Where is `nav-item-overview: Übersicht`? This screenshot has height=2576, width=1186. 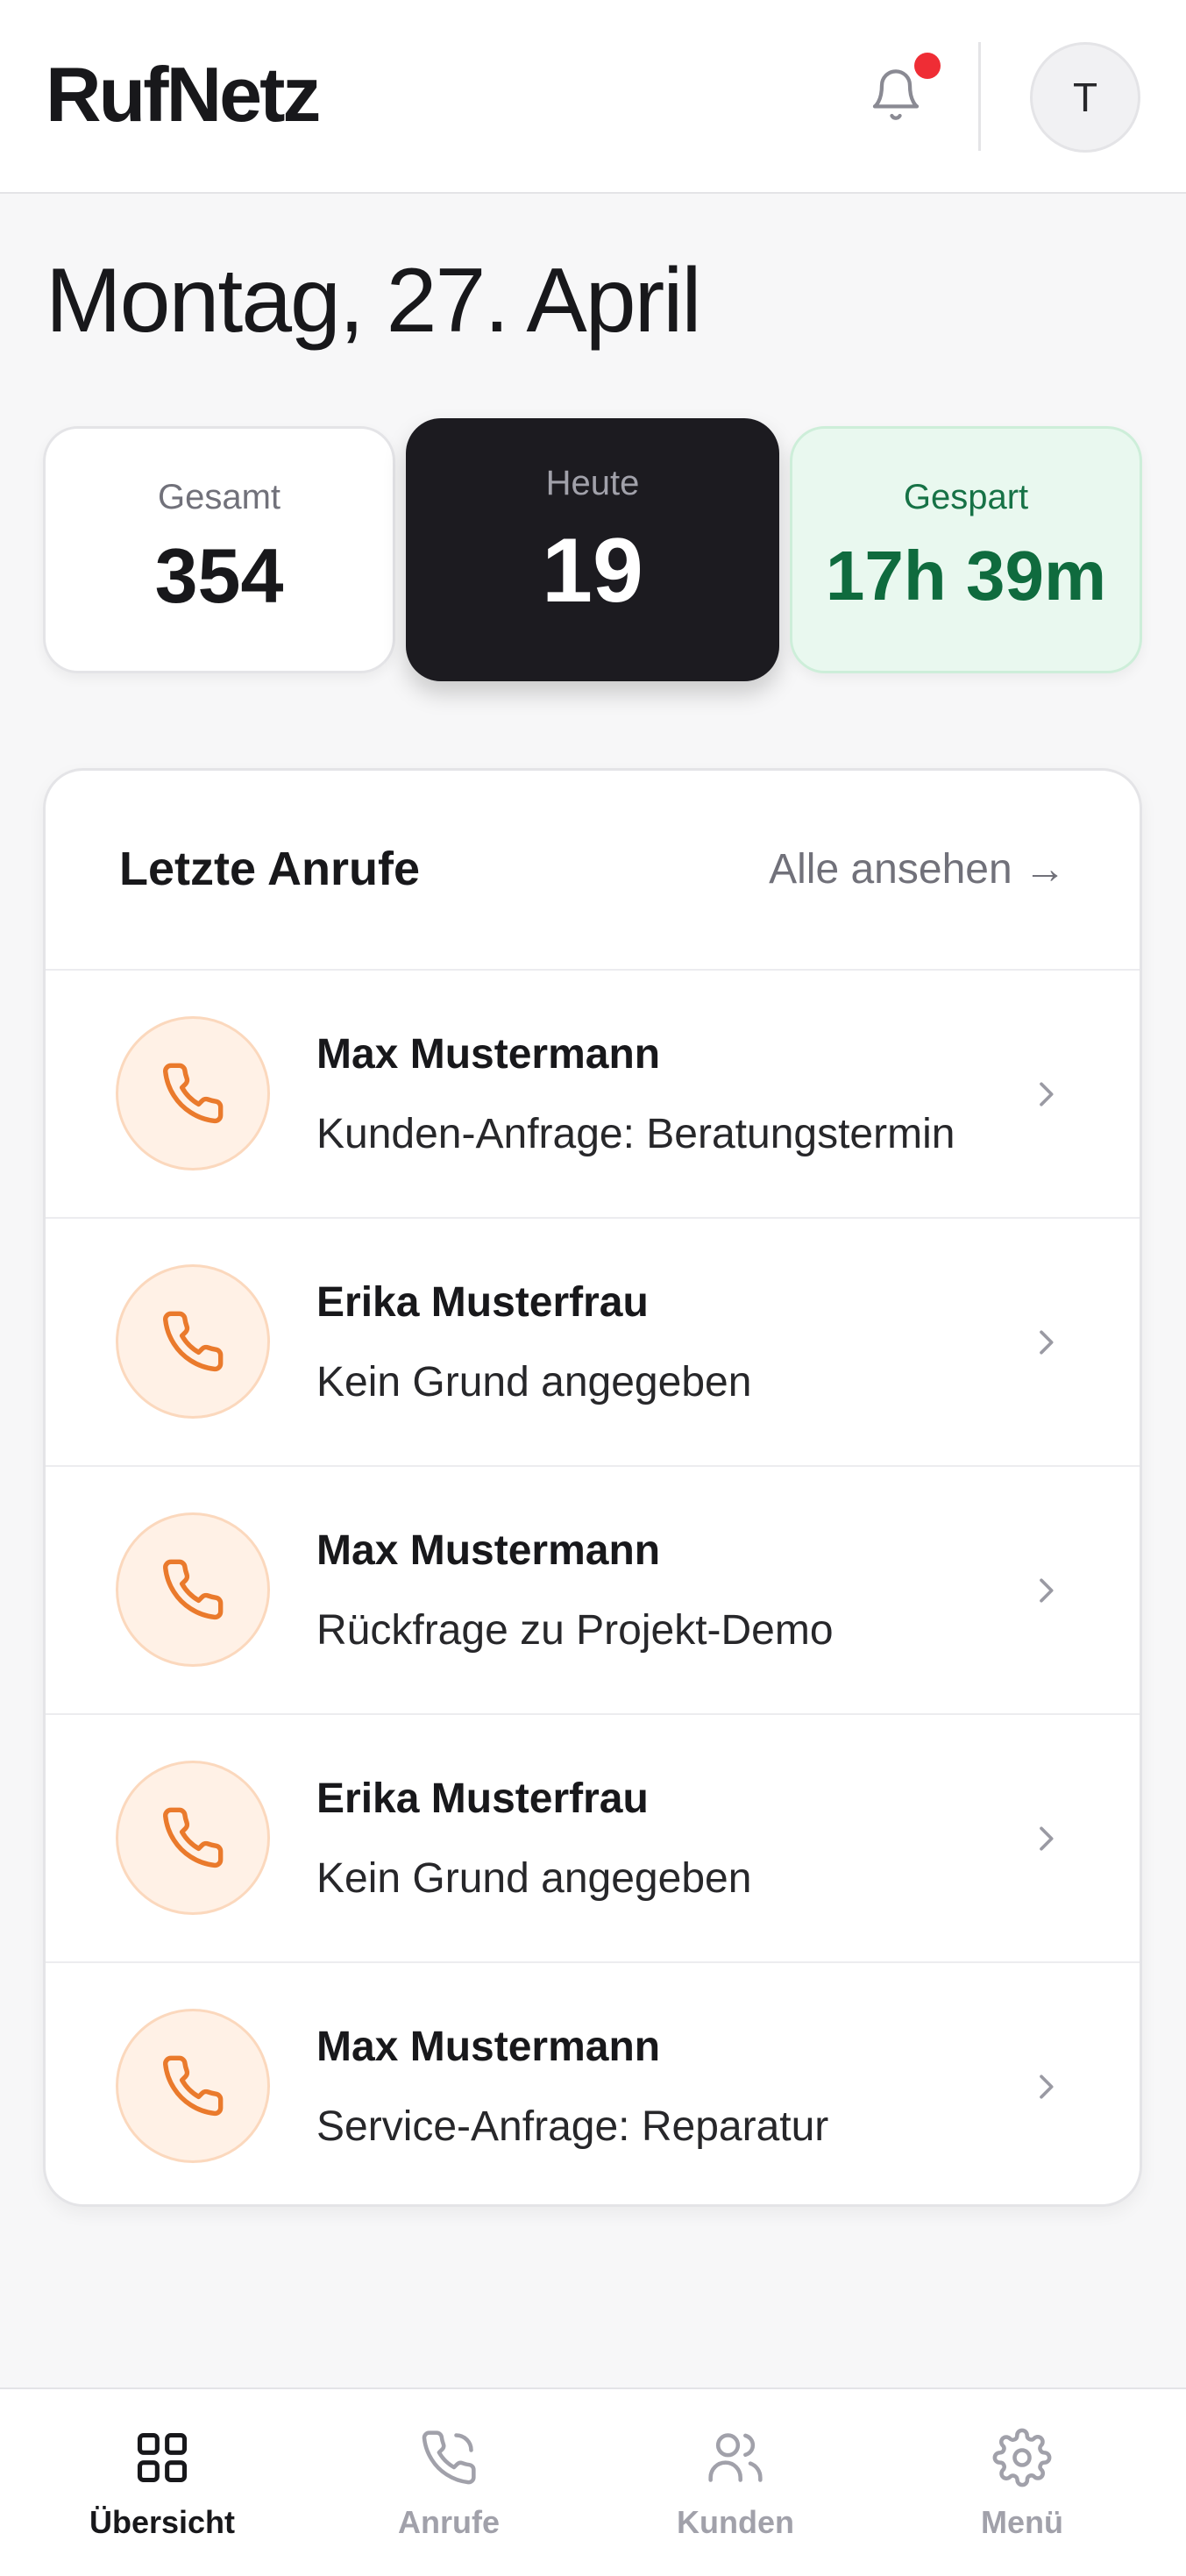 nav-item-overview: Übersicht is located at coordinates (162, 2482).